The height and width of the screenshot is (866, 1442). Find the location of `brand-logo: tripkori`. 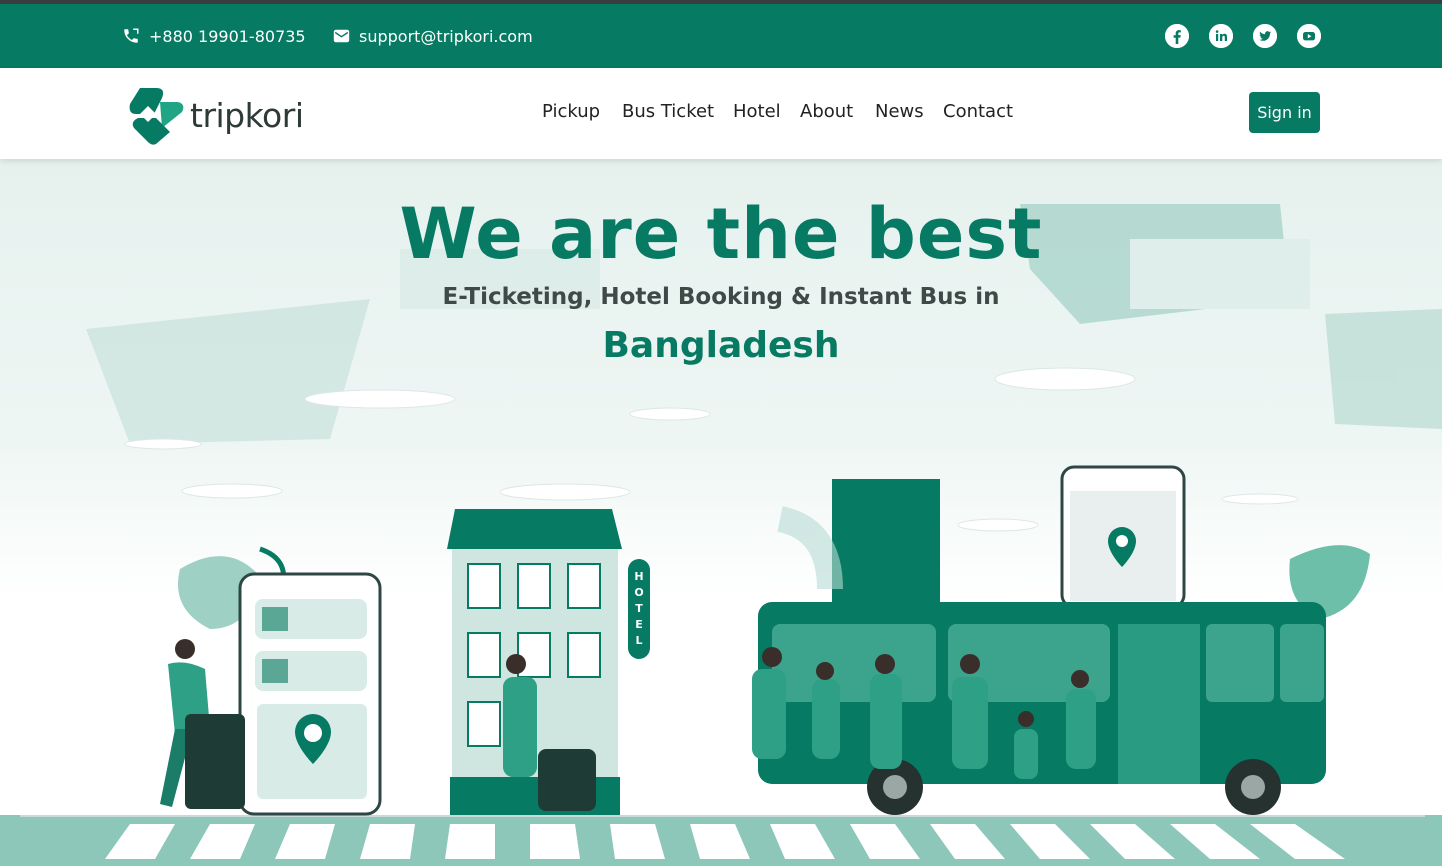

brand-logo: tripkori is located at coordinates (215, 115).